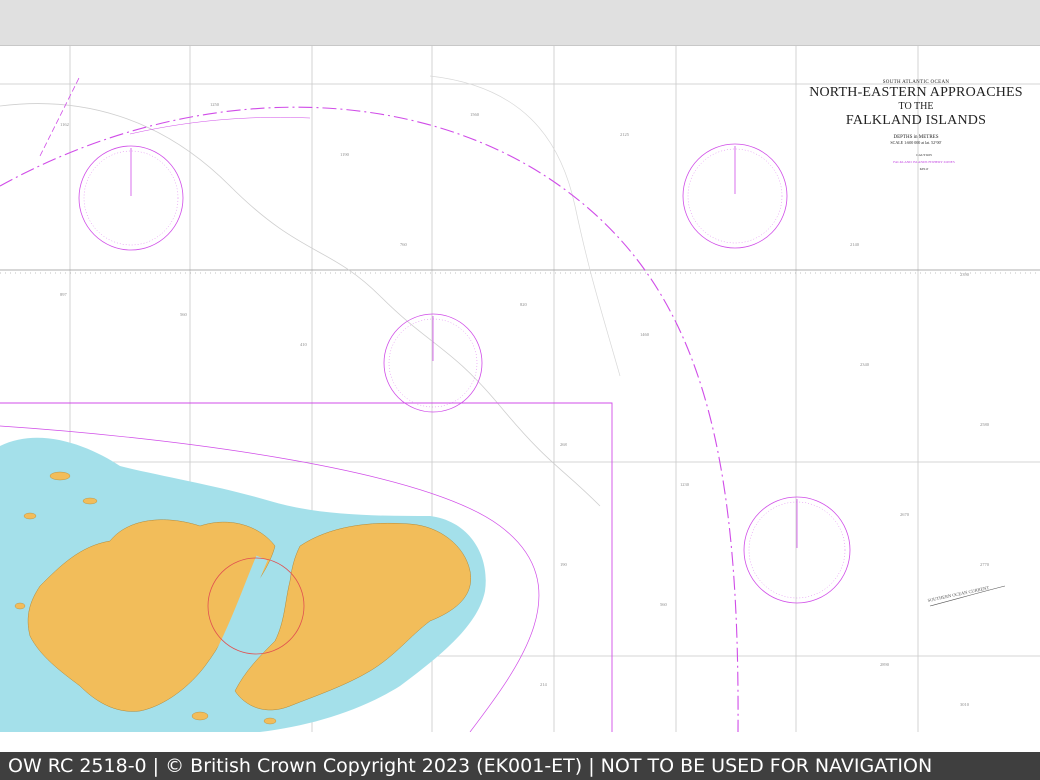 Image resolution: width=1040 pixels, height=780 pixels. Describe the element at coordinates (865, 364) in the screenshot. I see `svg-text: 2340` at that location.